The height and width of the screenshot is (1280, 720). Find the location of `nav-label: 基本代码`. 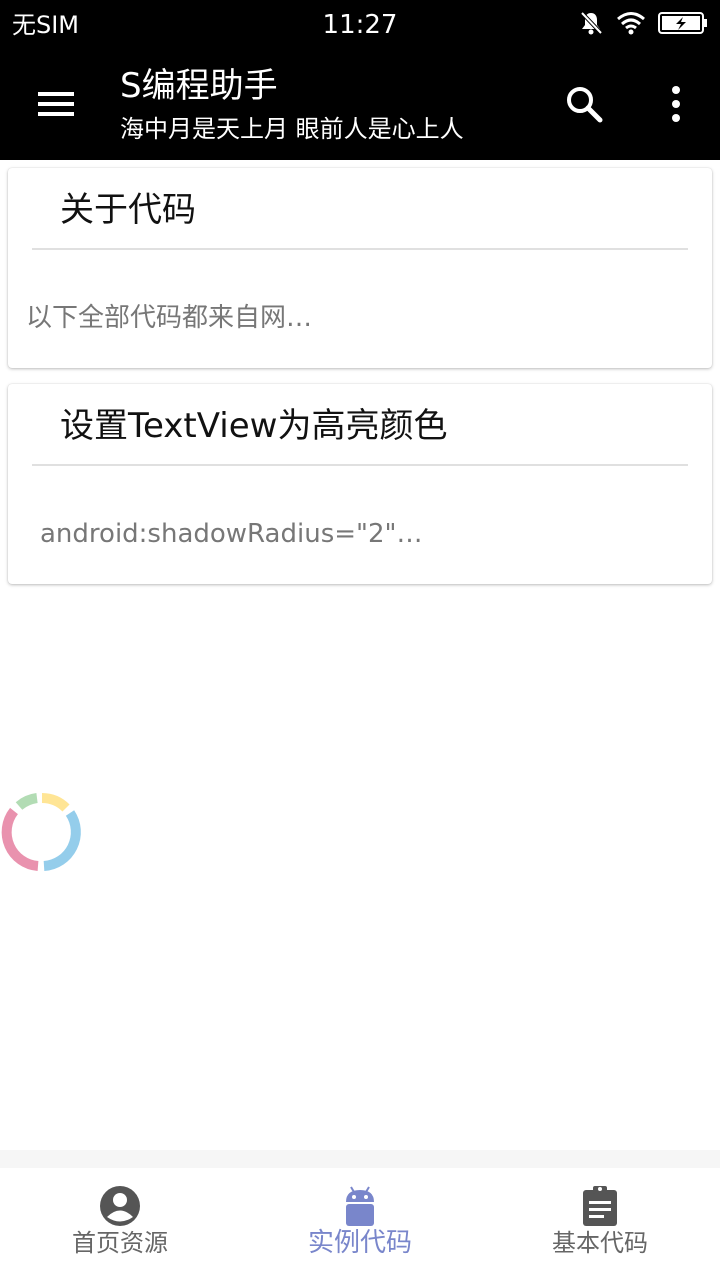

nav-label: 基本代码 is located at coordinates (600, 1243).